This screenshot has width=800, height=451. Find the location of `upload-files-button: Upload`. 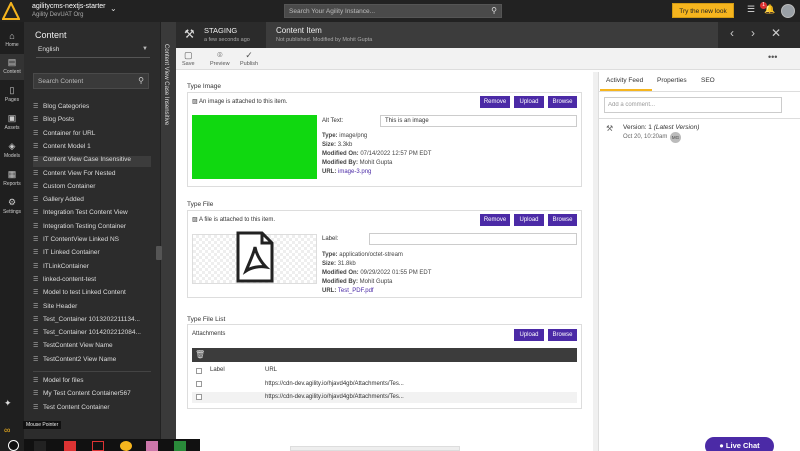

upload-files-button: Upload is located at coordinates (529, 335).